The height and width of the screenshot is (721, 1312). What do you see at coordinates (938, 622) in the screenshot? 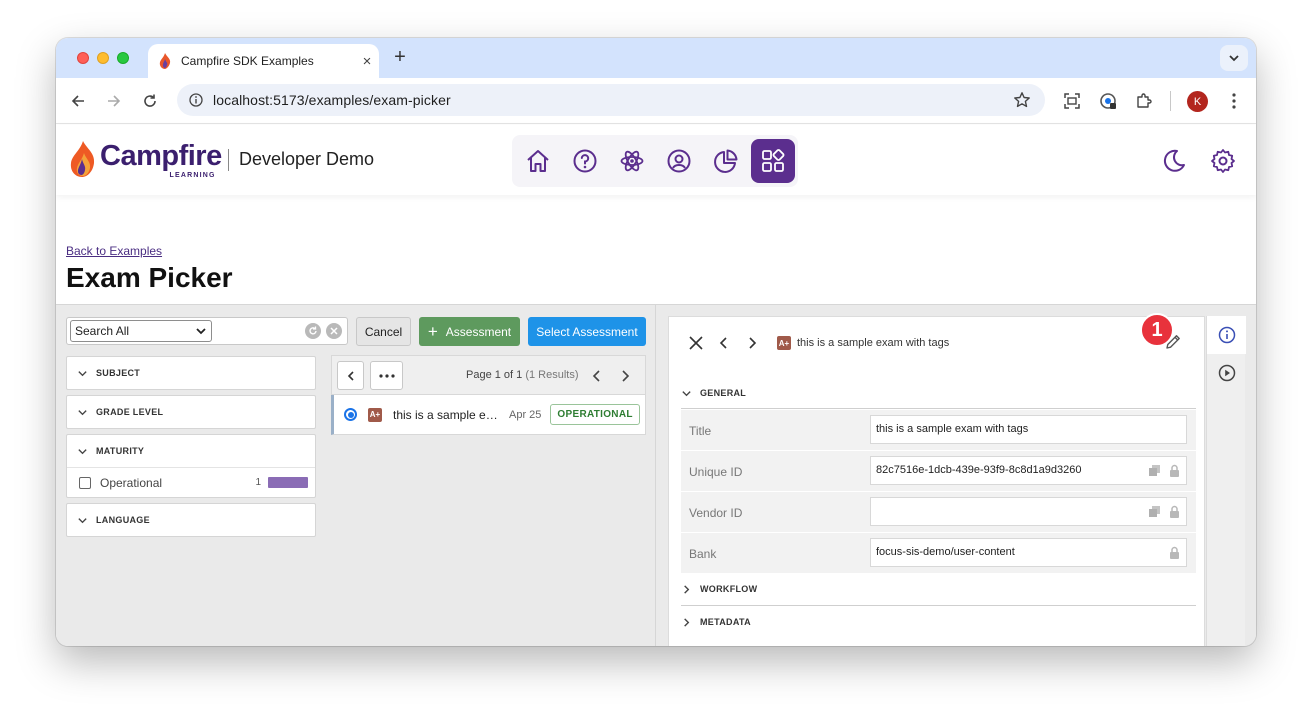
I see `section-metadata: METADATA` at bounding box center [938, 622].